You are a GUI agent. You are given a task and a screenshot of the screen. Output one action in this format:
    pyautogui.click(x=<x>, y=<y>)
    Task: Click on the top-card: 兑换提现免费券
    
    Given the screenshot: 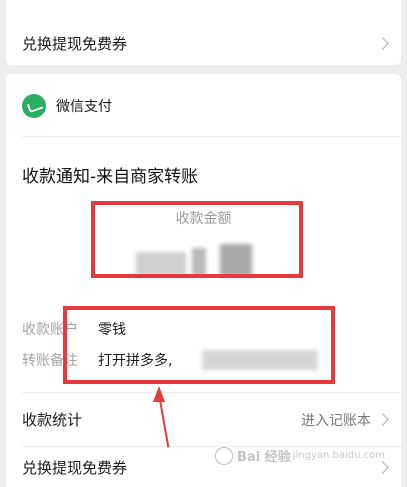 What is the action you would take?
    pyautogui.click(x=203, y=32)
    